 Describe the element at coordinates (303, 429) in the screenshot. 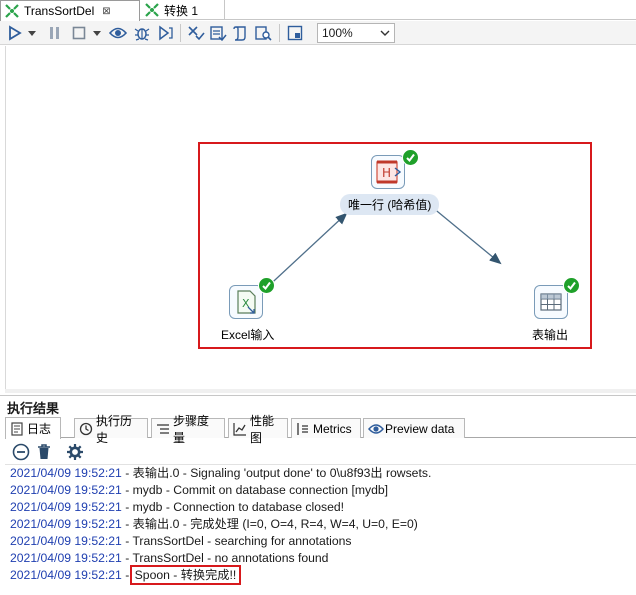

I see `metrics-icon` at that location.